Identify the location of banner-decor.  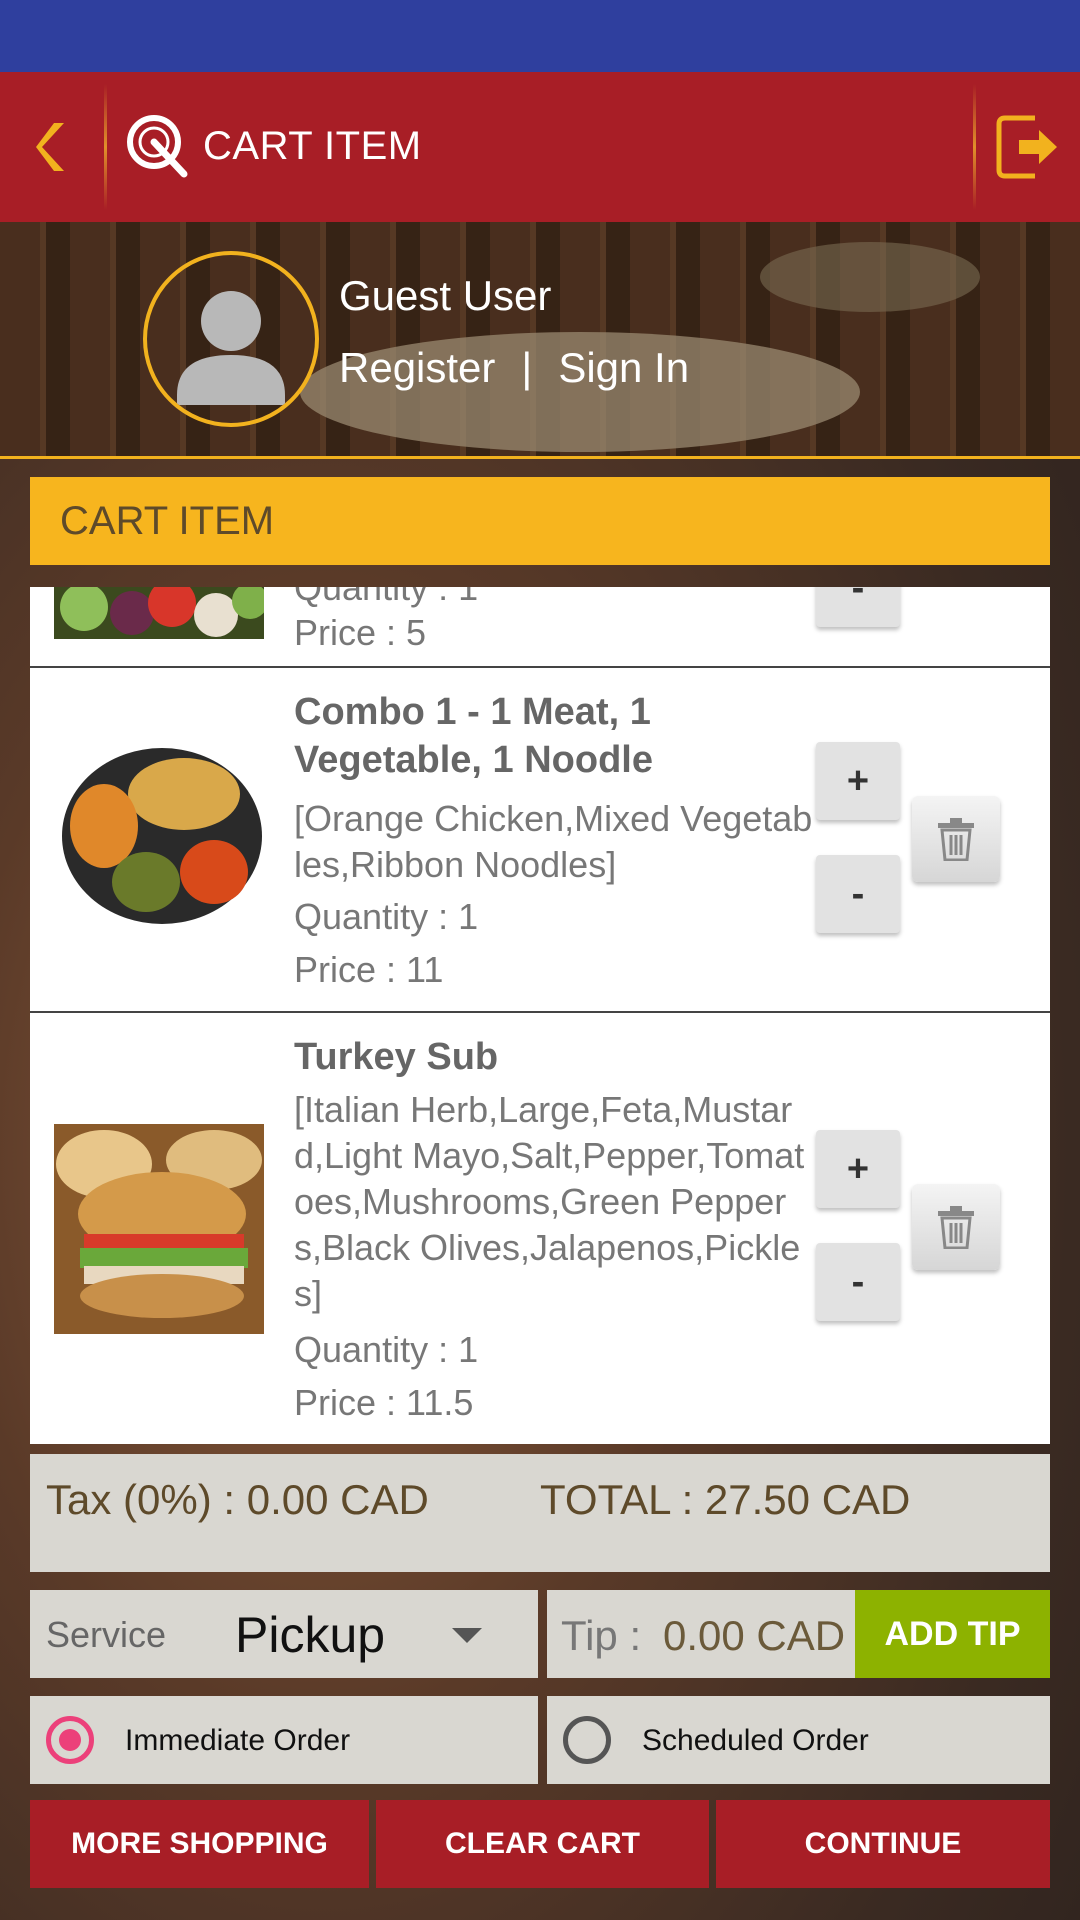
(870, 277).